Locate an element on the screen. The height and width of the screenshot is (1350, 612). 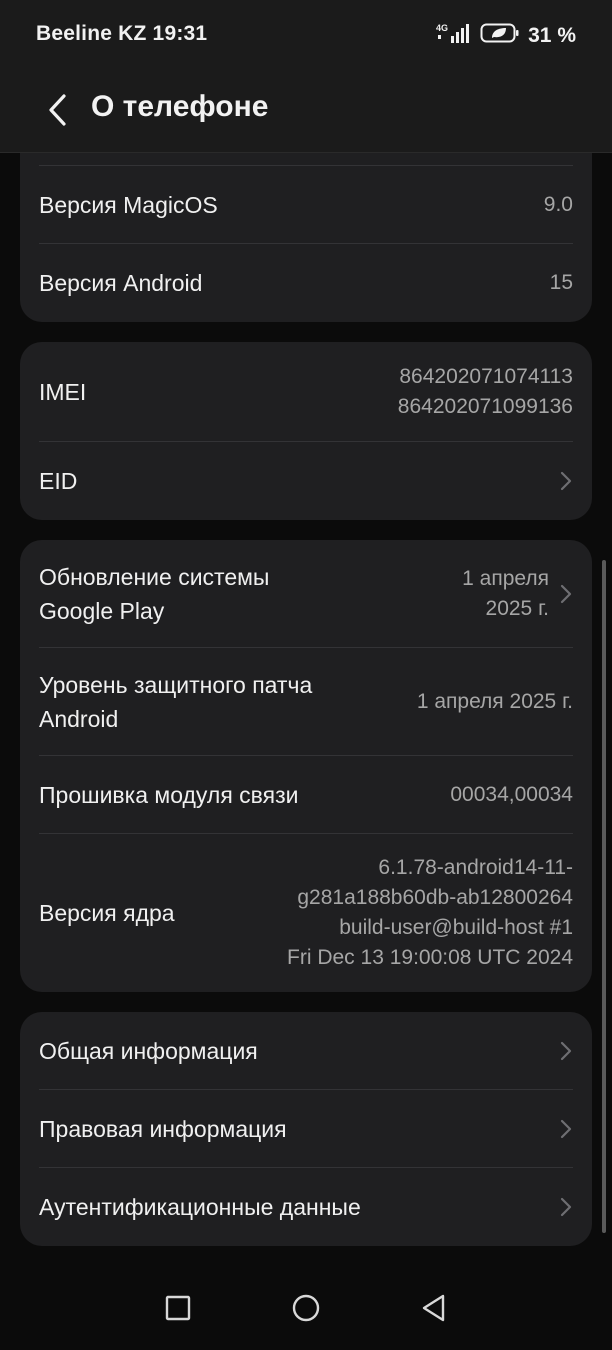
legal-info-row: Правовая информация is located at coordinates (306, 1128).